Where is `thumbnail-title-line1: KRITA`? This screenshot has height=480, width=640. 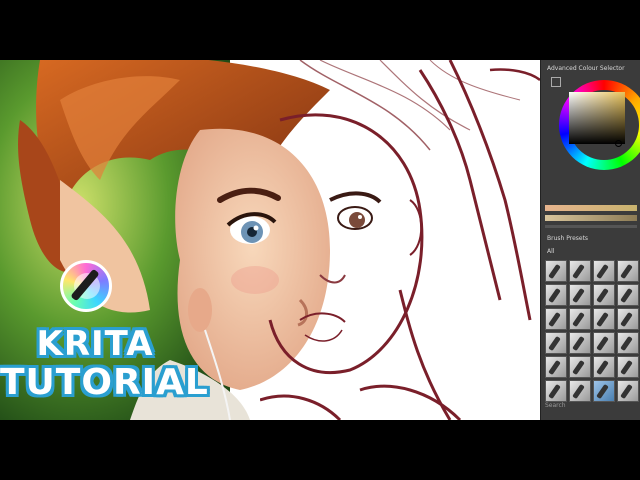
thumbnail-title-line1: KRITA is located at coordinates (95, 344).